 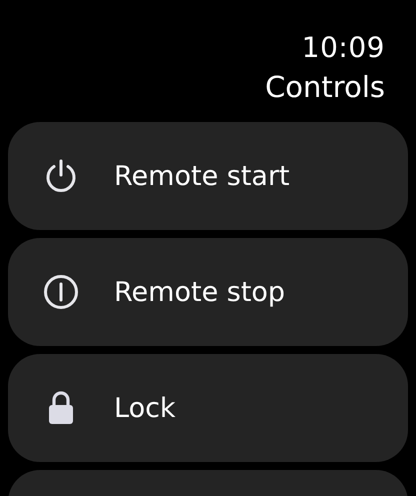 What do you see at coordinates (61, 408) in the screenshot?
I see `lock-icon` at bounding box center [61, 408].